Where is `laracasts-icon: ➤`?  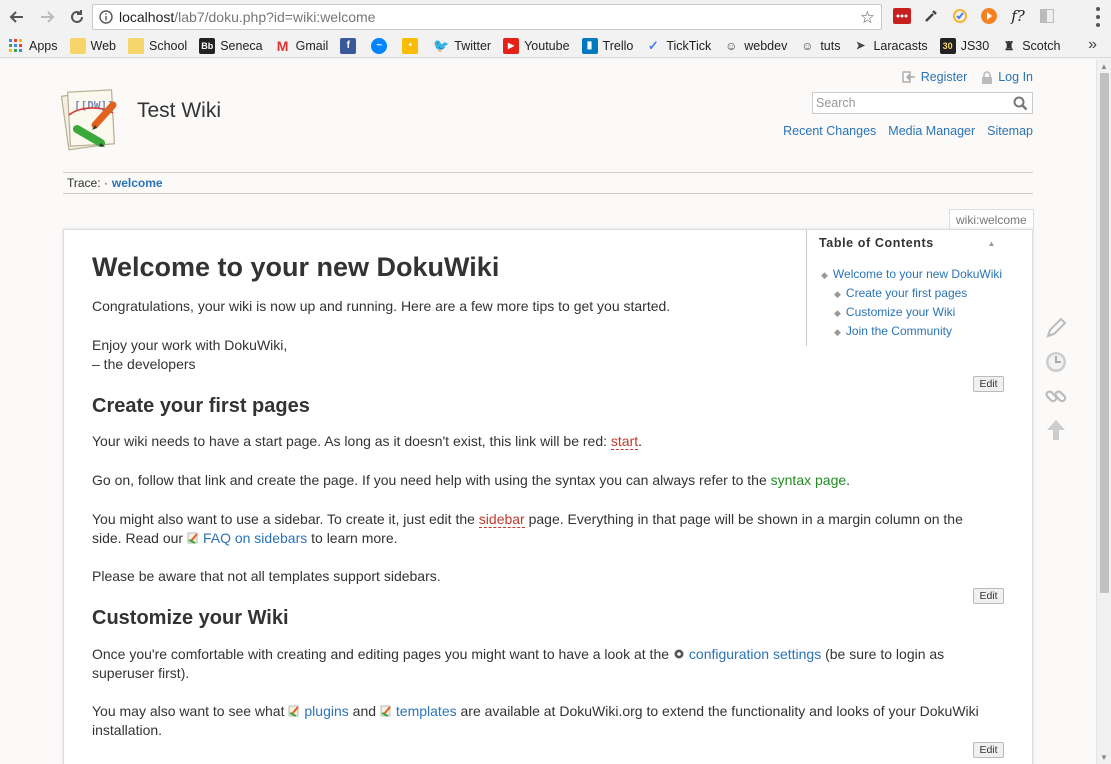
laracasts-icon: ➤ is located at coordinates (860, 46).